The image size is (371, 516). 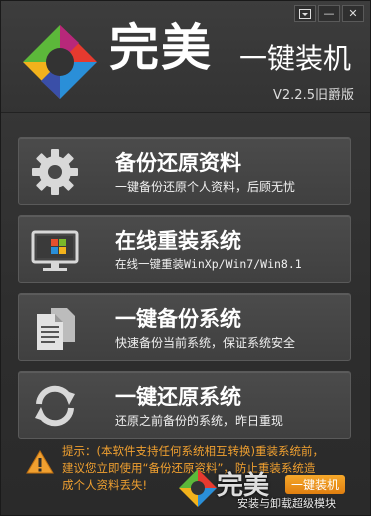 What do you see at coordinates (60, 62) in the screenshot?
I see `app-logo-icon` at bounding box center [60, 62].